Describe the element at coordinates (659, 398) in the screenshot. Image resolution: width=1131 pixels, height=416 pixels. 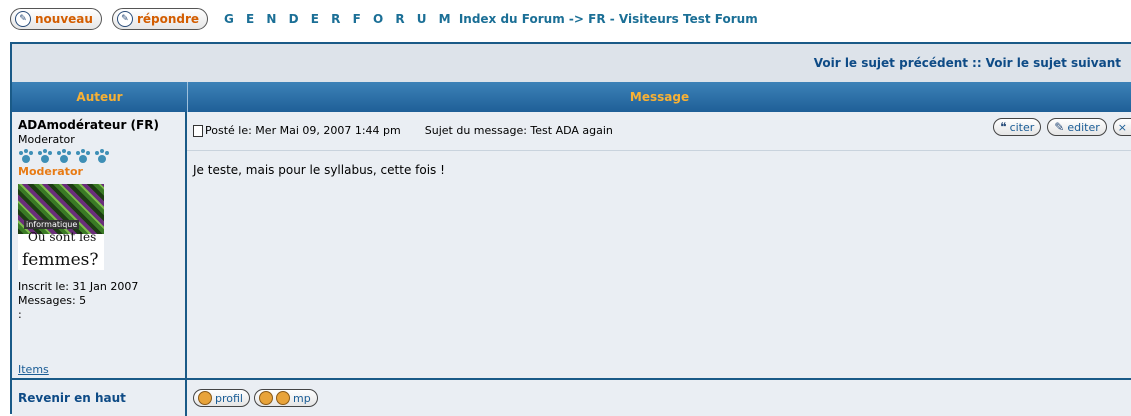
I see `footer-buttons: profil mp` at that location.